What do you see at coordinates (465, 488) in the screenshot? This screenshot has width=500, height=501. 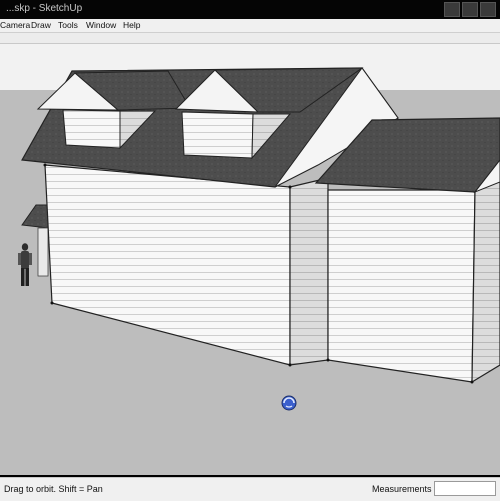 I see `measurements-input` at bounding box center [465, 488].